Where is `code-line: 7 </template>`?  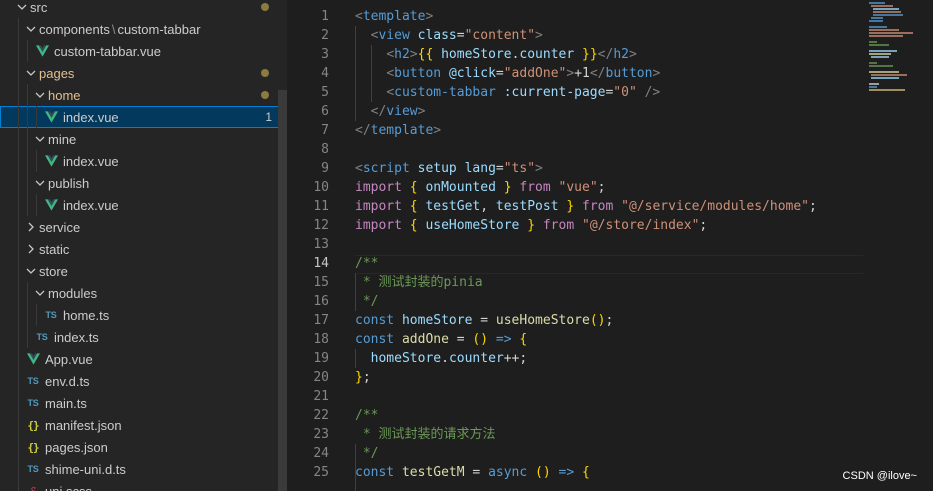
code-line: 7 </template> is located at coordinates (610, 130).